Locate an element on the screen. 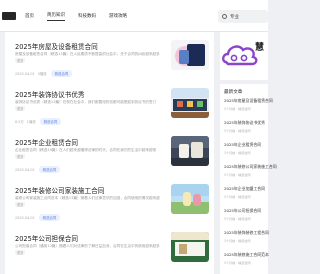  article-title: 2025年装饰协议书优秀 is located at coordinates (50, 94).